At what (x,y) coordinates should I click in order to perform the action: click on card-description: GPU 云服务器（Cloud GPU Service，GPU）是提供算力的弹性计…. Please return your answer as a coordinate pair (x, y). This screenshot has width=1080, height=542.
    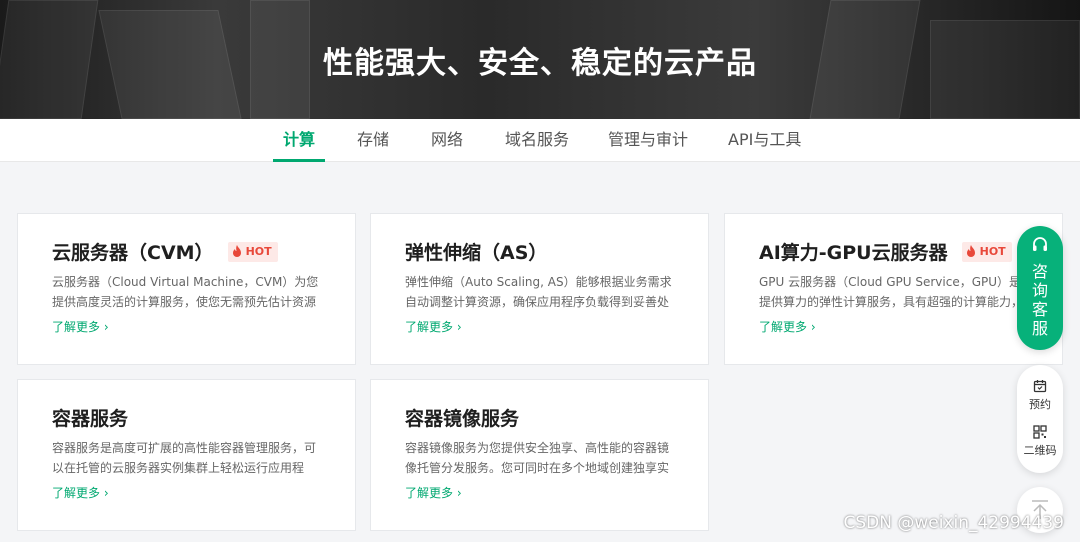
    Looking at the image, I should click on (891, 292).